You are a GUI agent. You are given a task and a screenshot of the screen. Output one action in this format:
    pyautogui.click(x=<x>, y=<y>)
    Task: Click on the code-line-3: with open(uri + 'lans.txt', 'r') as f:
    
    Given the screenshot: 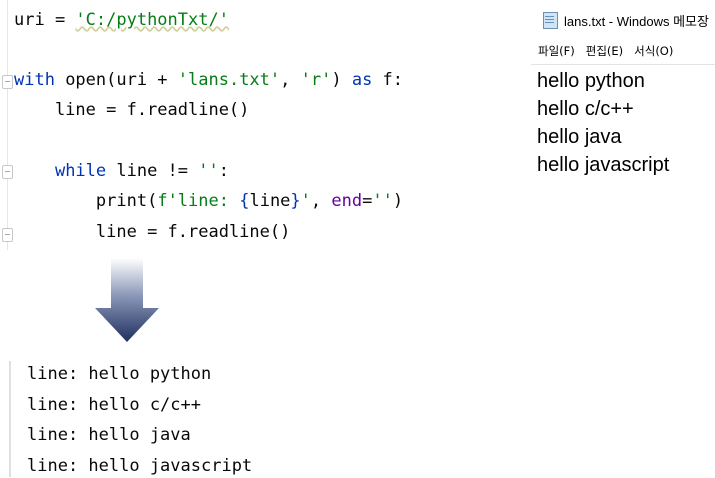 What is the action you would take?
    pyautogui.click(x=208, y=80)
    